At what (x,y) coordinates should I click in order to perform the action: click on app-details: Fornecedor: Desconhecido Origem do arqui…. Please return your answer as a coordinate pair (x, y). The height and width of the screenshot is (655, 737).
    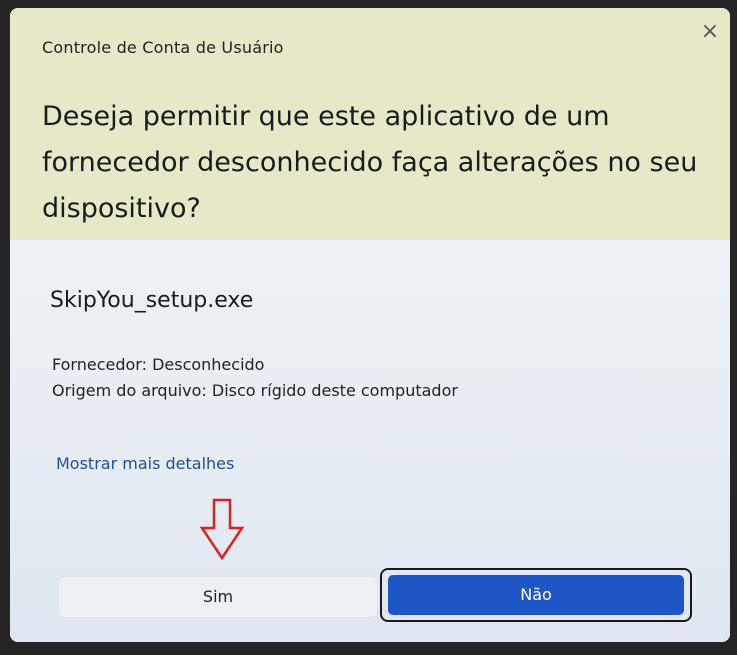
    Looking at the image, I should click on (255, 378).